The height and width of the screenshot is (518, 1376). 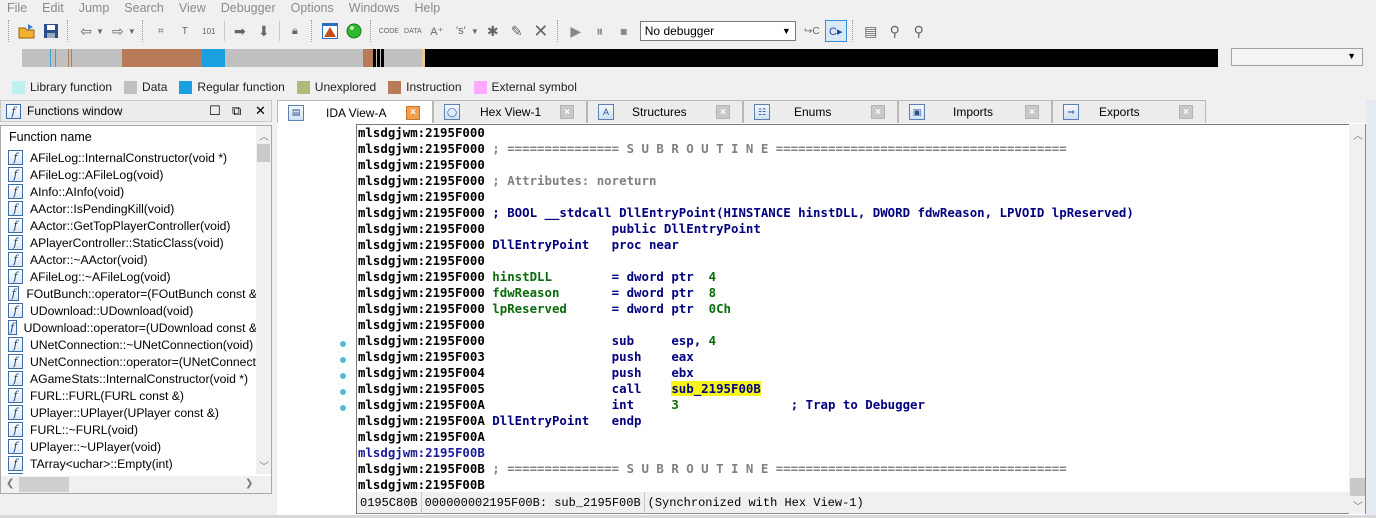 What do you see at coordinates (313, 8) in the screenshot?
I see `menu-options: Options` at bounding box center [313, 8].